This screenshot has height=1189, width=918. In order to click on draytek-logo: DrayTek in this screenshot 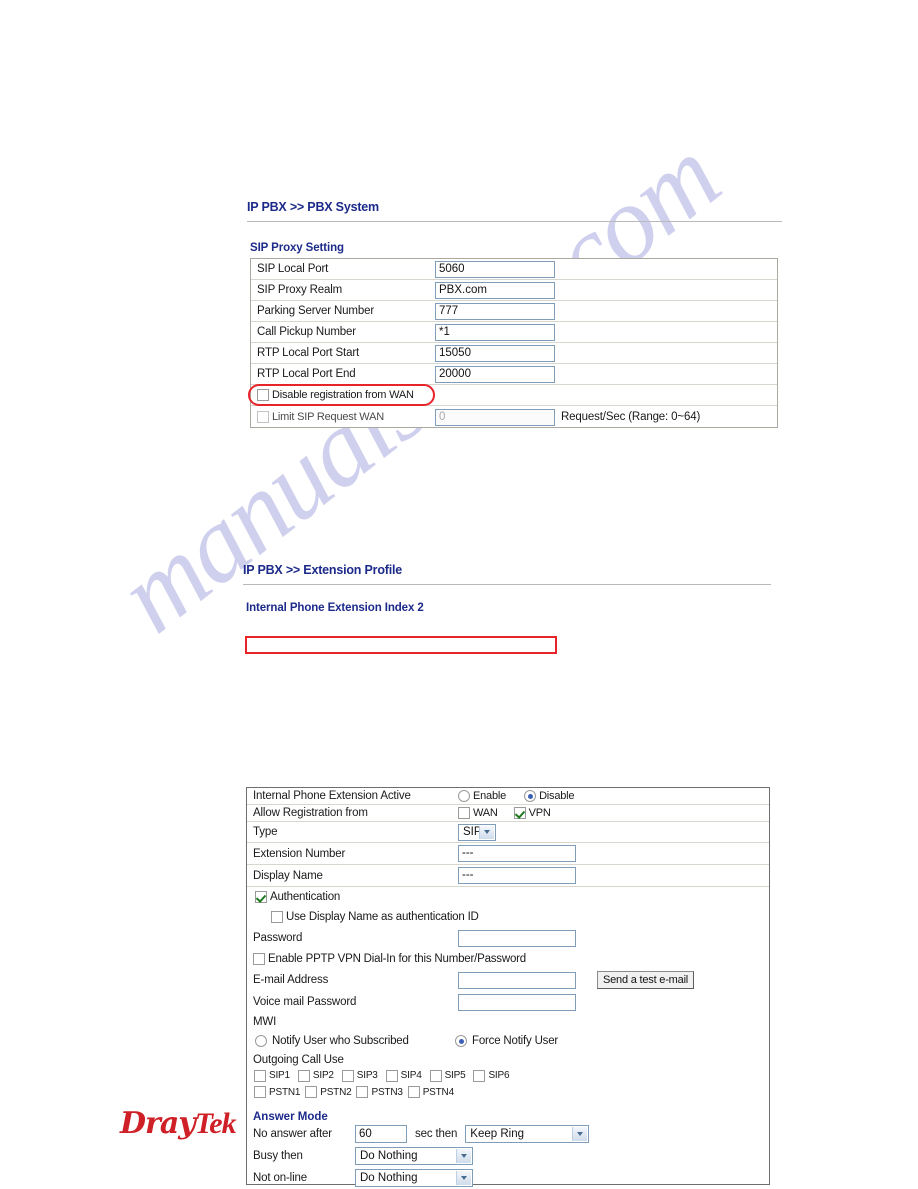, I will do `click(178, 1123)`.